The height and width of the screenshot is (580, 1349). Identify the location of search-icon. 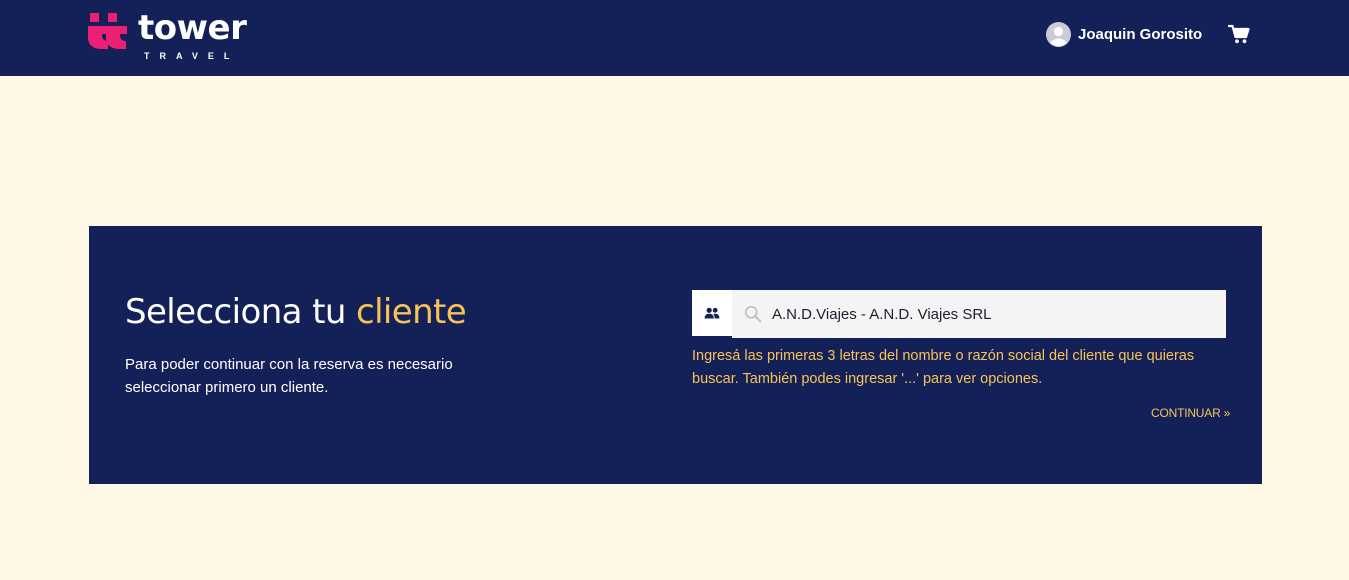
(753, 314).